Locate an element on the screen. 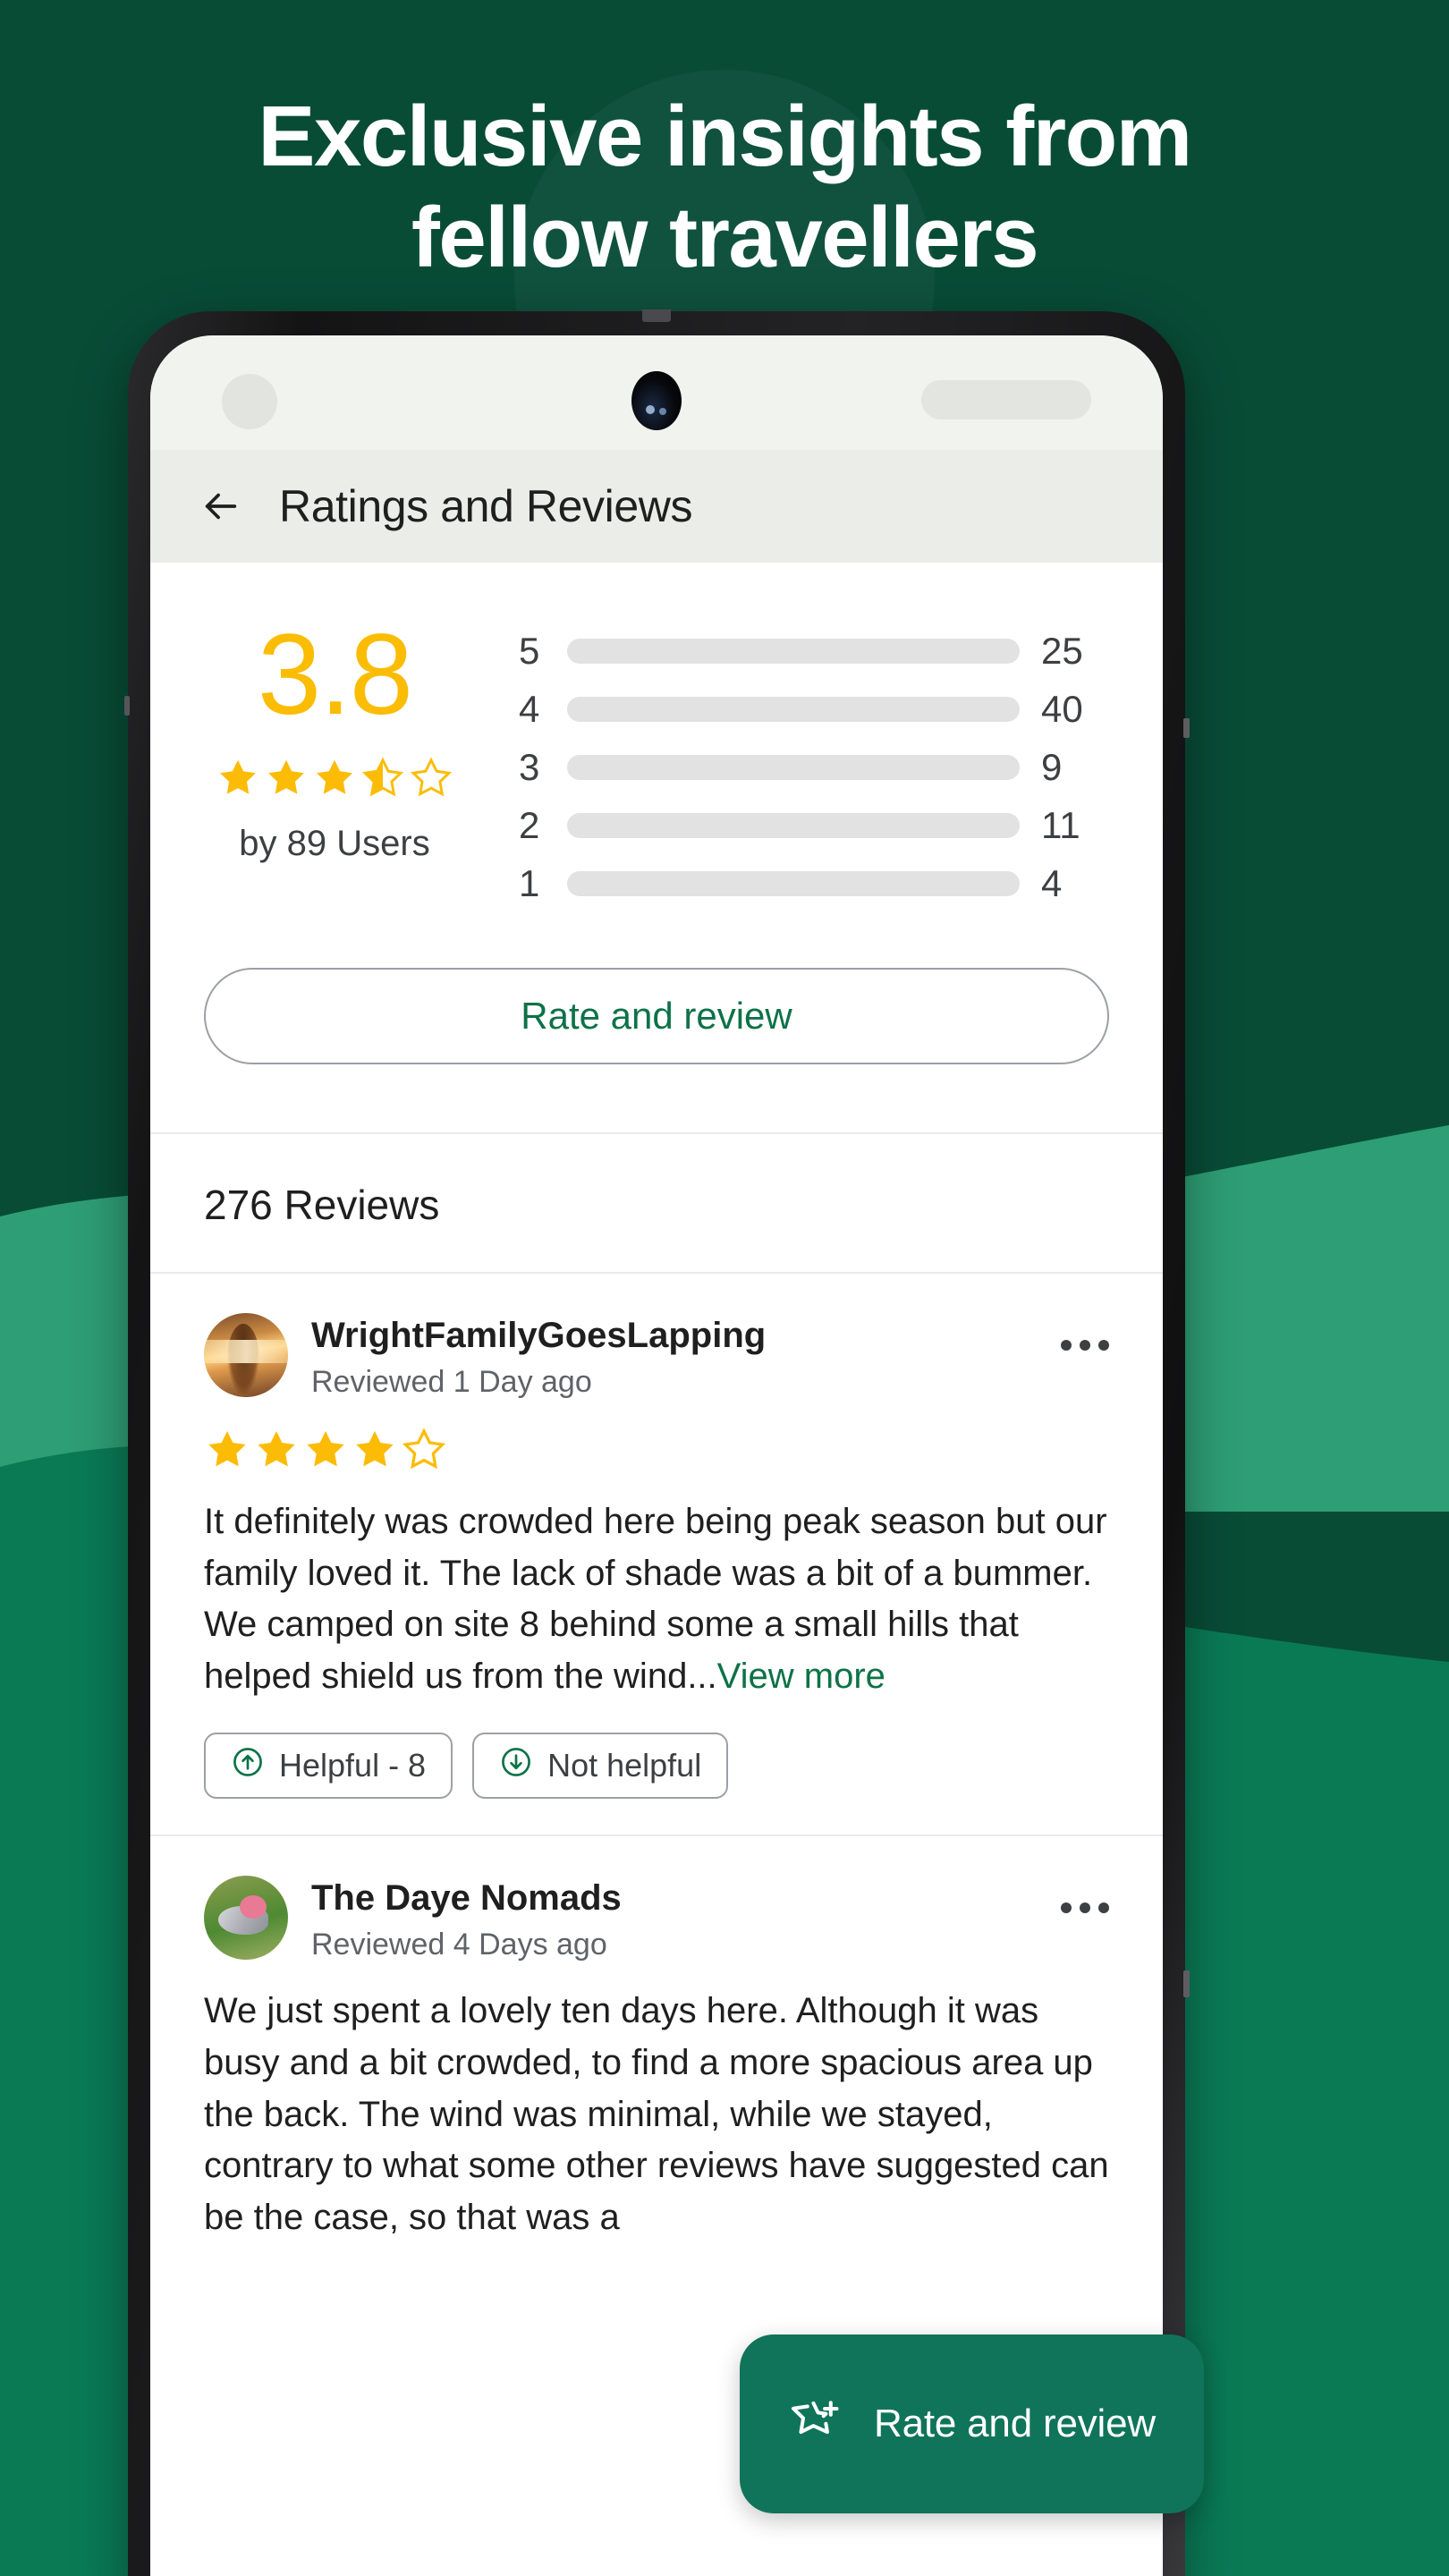  phone-power-button is located at coordinates (1186, 728).